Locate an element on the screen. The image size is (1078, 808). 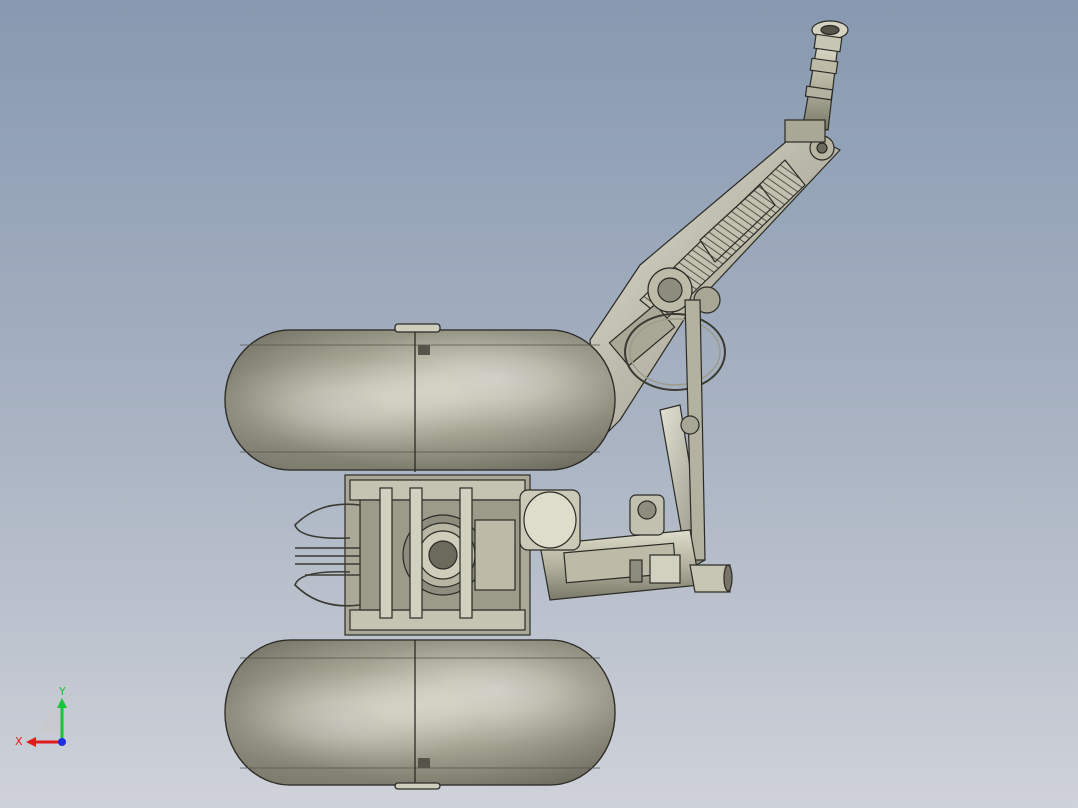
y-axis-arrowhead is located at coordinates (62, 703).